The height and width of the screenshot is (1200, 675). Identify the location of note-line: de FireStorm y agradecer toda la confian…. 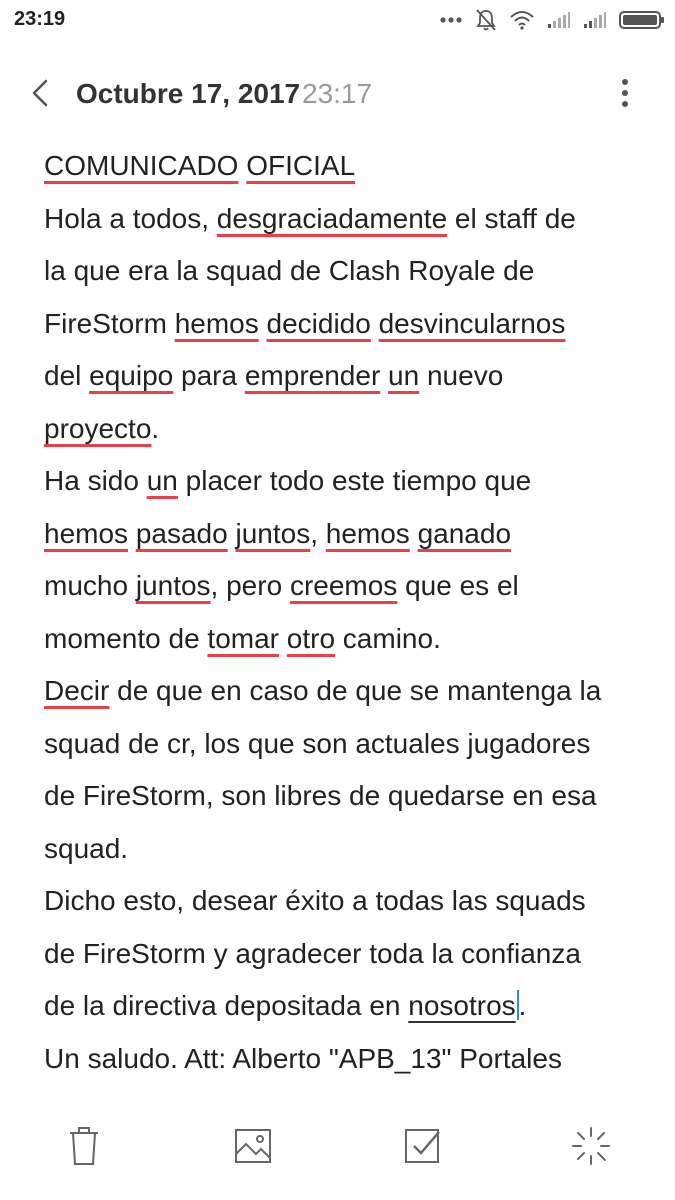
(344, 954).